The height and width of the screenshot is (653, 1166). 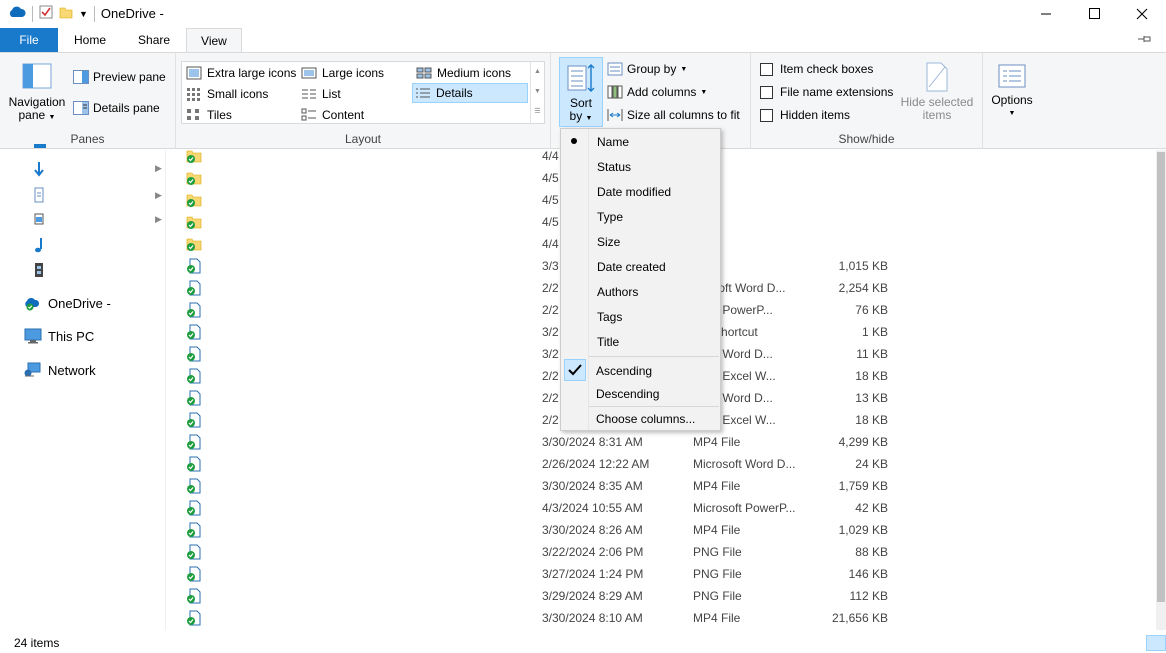 I want to click on add-columns-label: Add columns, so click(x=662, y=92).